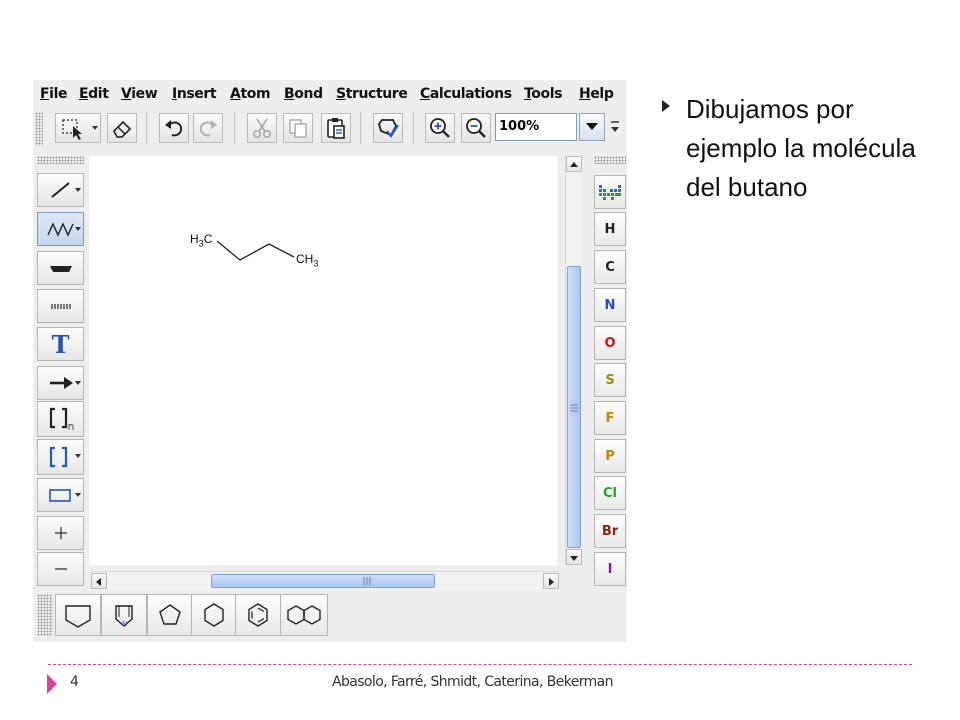  Describe the element at coordinates (53, 94) in the screenshot. I see `menu-file: File` at that location.